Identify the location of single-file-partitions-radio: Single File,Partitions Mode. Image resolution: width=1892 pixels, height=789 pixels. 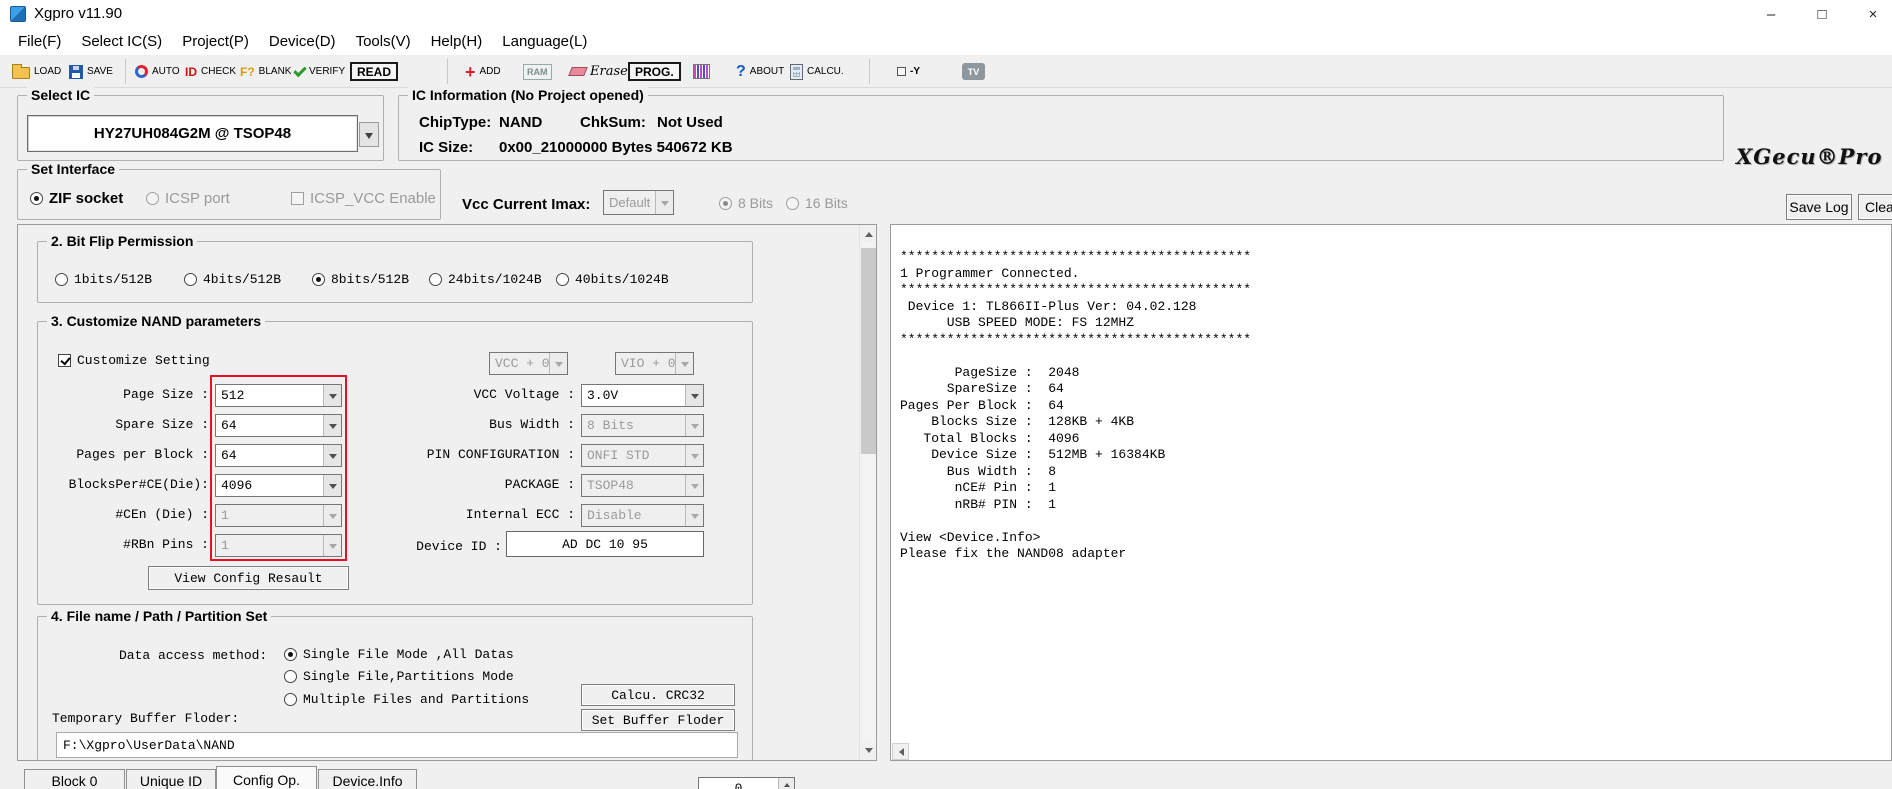
(399, 676).